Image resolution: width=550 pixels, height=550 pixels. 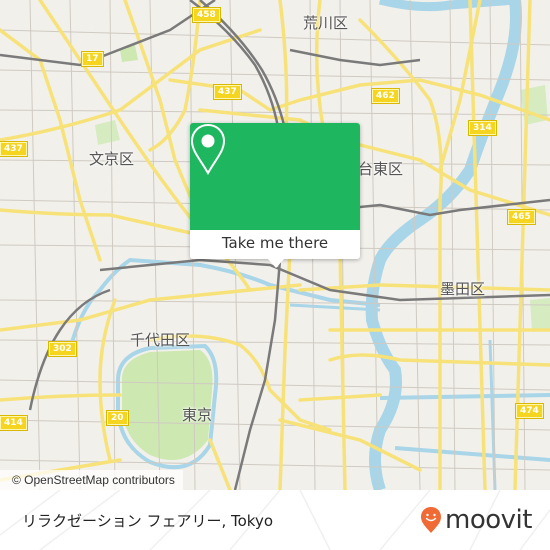 What do you see at coordinates (148, 521) in the screenshot?
I see `place-name: リラクゼーション フェアリー, Tokyo` at bounding box center [148, 521].